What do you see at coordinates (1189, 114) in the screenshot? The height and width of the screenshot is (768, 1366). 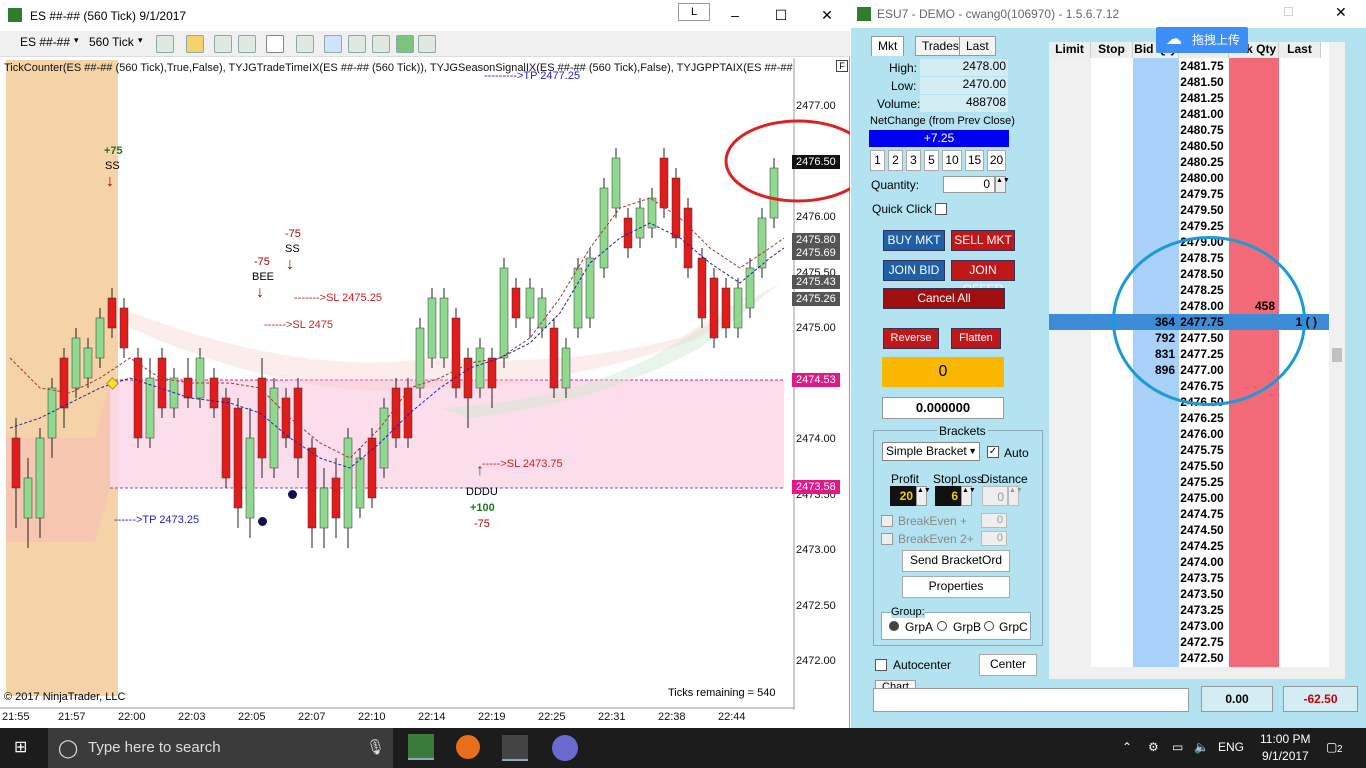 I see `ladder-row: 2481.00` at bounding box center [1189, 114].